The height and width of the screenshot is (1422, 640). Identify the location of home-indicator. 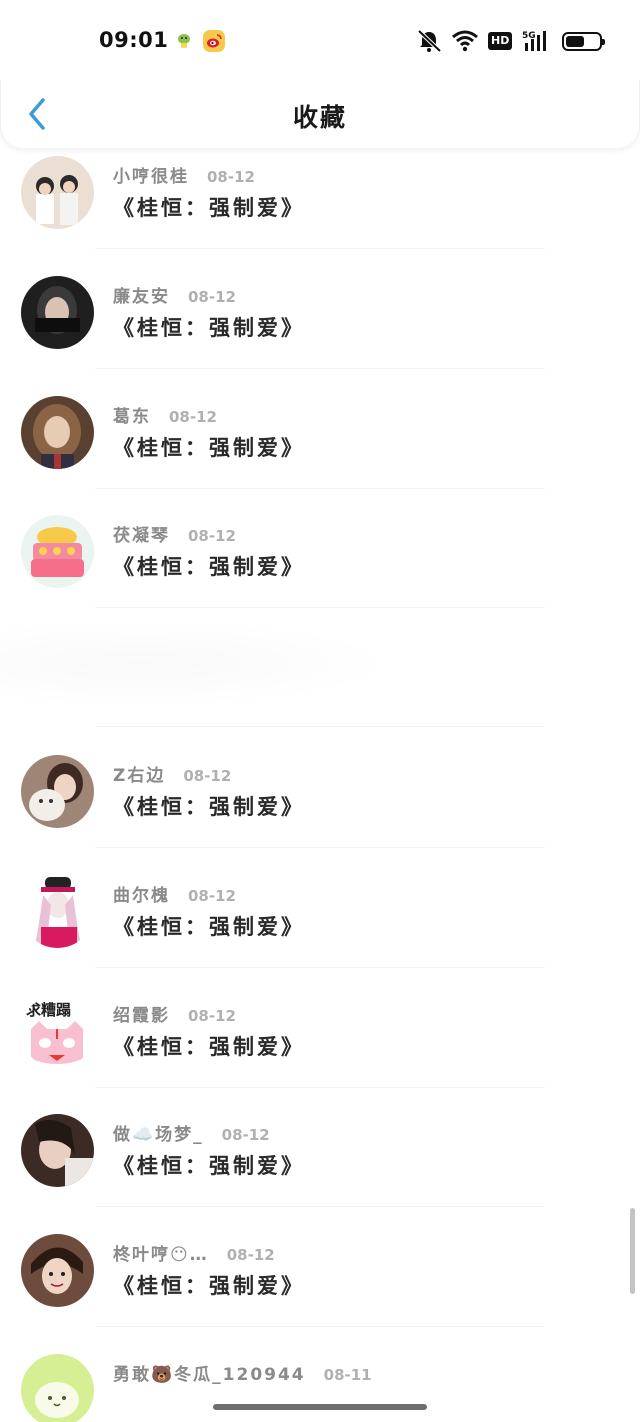
(320, 1407).